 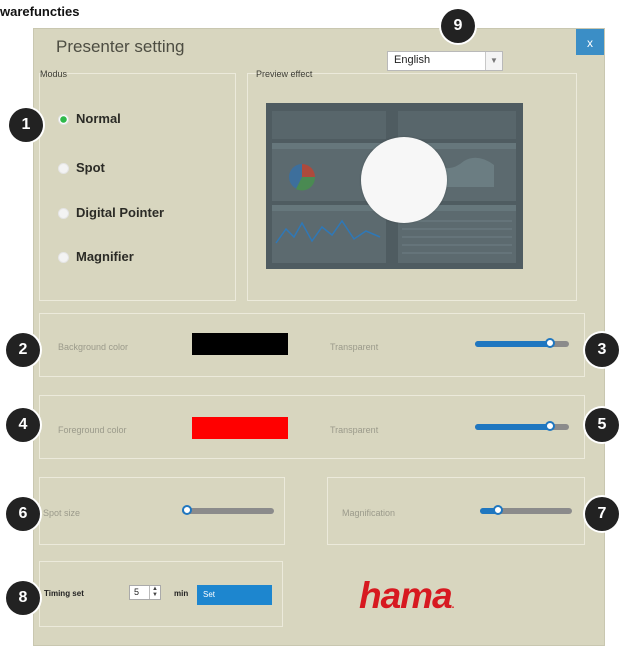 What do you see at coordinates (453, 605) in the screenshot?
I see `logo-suffix: .` at bounding box center [453, 605].